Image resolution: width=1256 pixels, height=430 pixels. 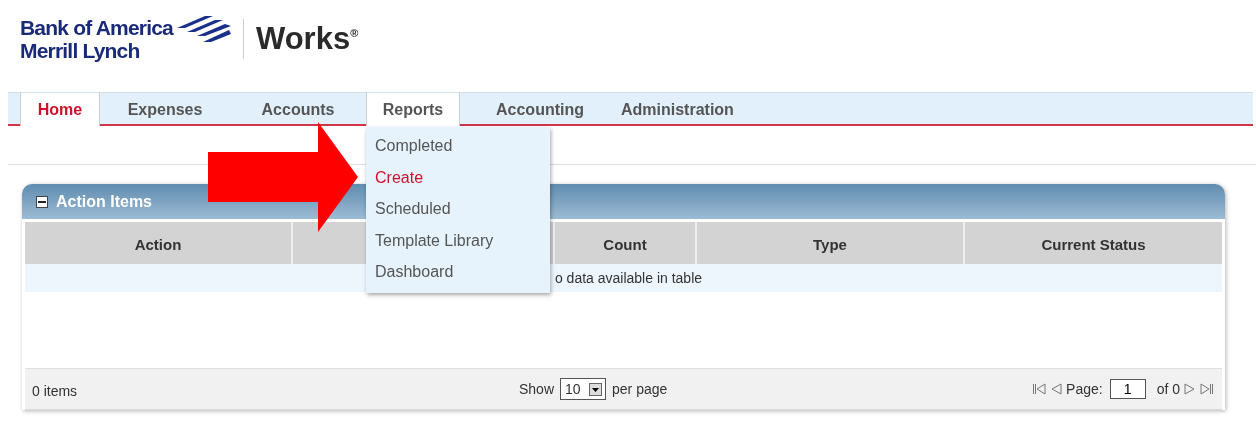 What do you see at coordinates (625, 243) in the screenshot?
I see `column-header: Count` at bounding box center [625, 243].